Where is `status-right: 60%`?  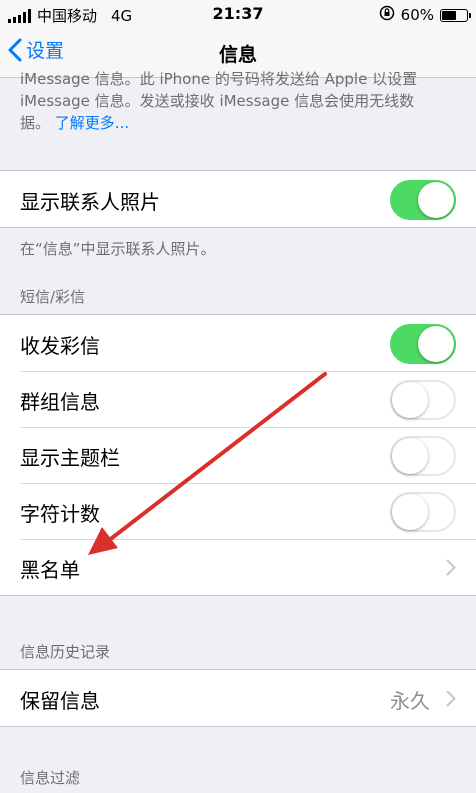 status-right: 60% is located at coordinates (425, 15).